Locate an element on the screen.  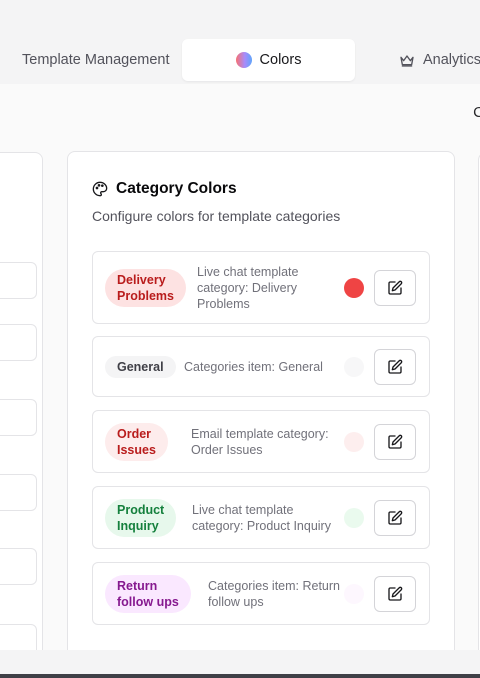
colors-gradient-icon is located at coordinates (243, 60).